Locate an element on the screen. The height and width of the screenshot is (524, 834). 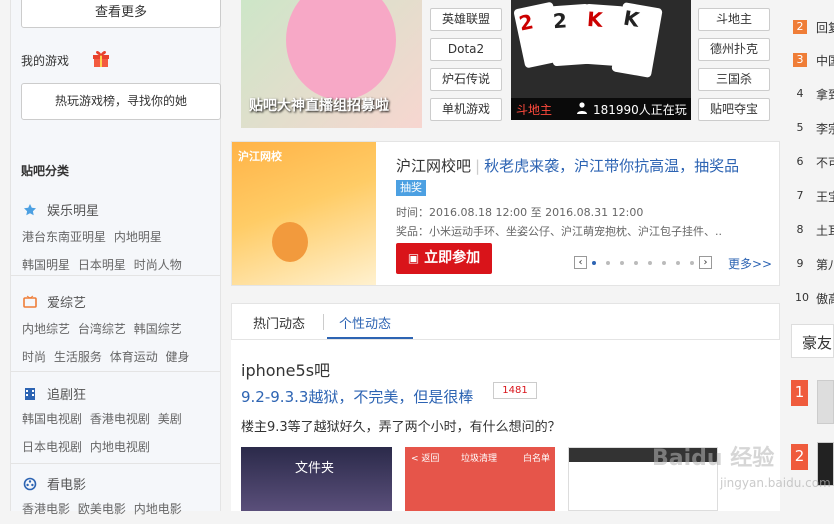
category-links: 韩国电视剧 香港电视剧 美剧 is located at coordinates (104, 418).